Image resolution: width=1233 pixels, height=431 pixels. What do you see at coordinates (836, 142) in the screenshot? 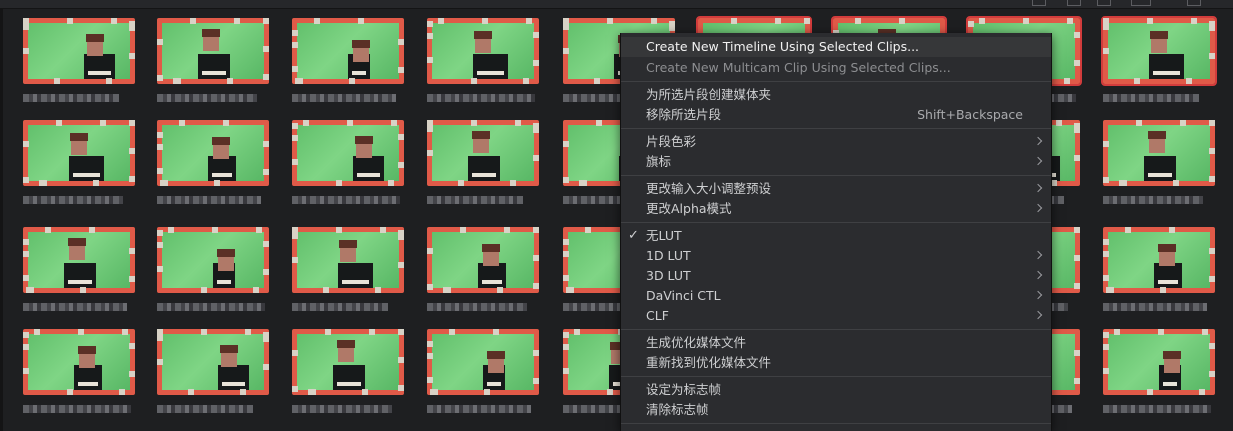
I see `menu-item-clip-color: 片段色彩` at bounding box center [836, 142].